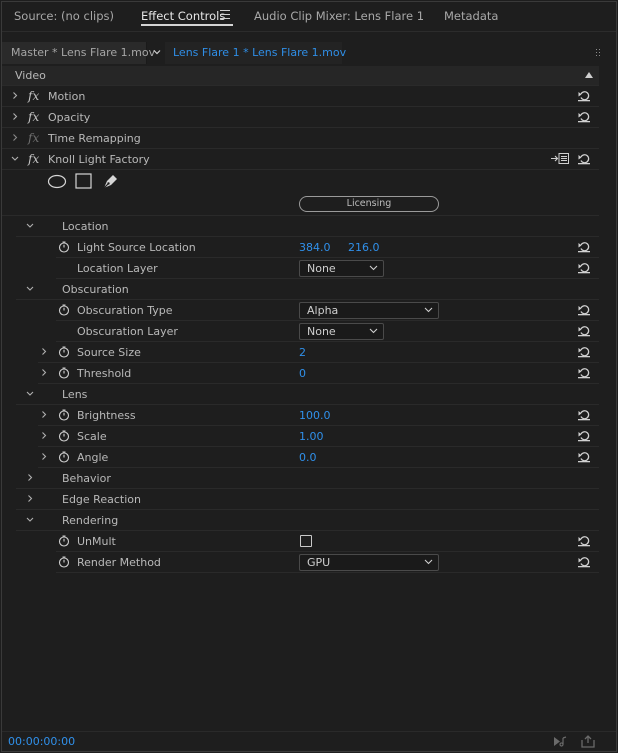  What do you see at coordinates (300, 159) in the screenshot?
I see `effect-row-knoll-light-factory: fx Knoll Light Factory` at bounding box center [300, 159].